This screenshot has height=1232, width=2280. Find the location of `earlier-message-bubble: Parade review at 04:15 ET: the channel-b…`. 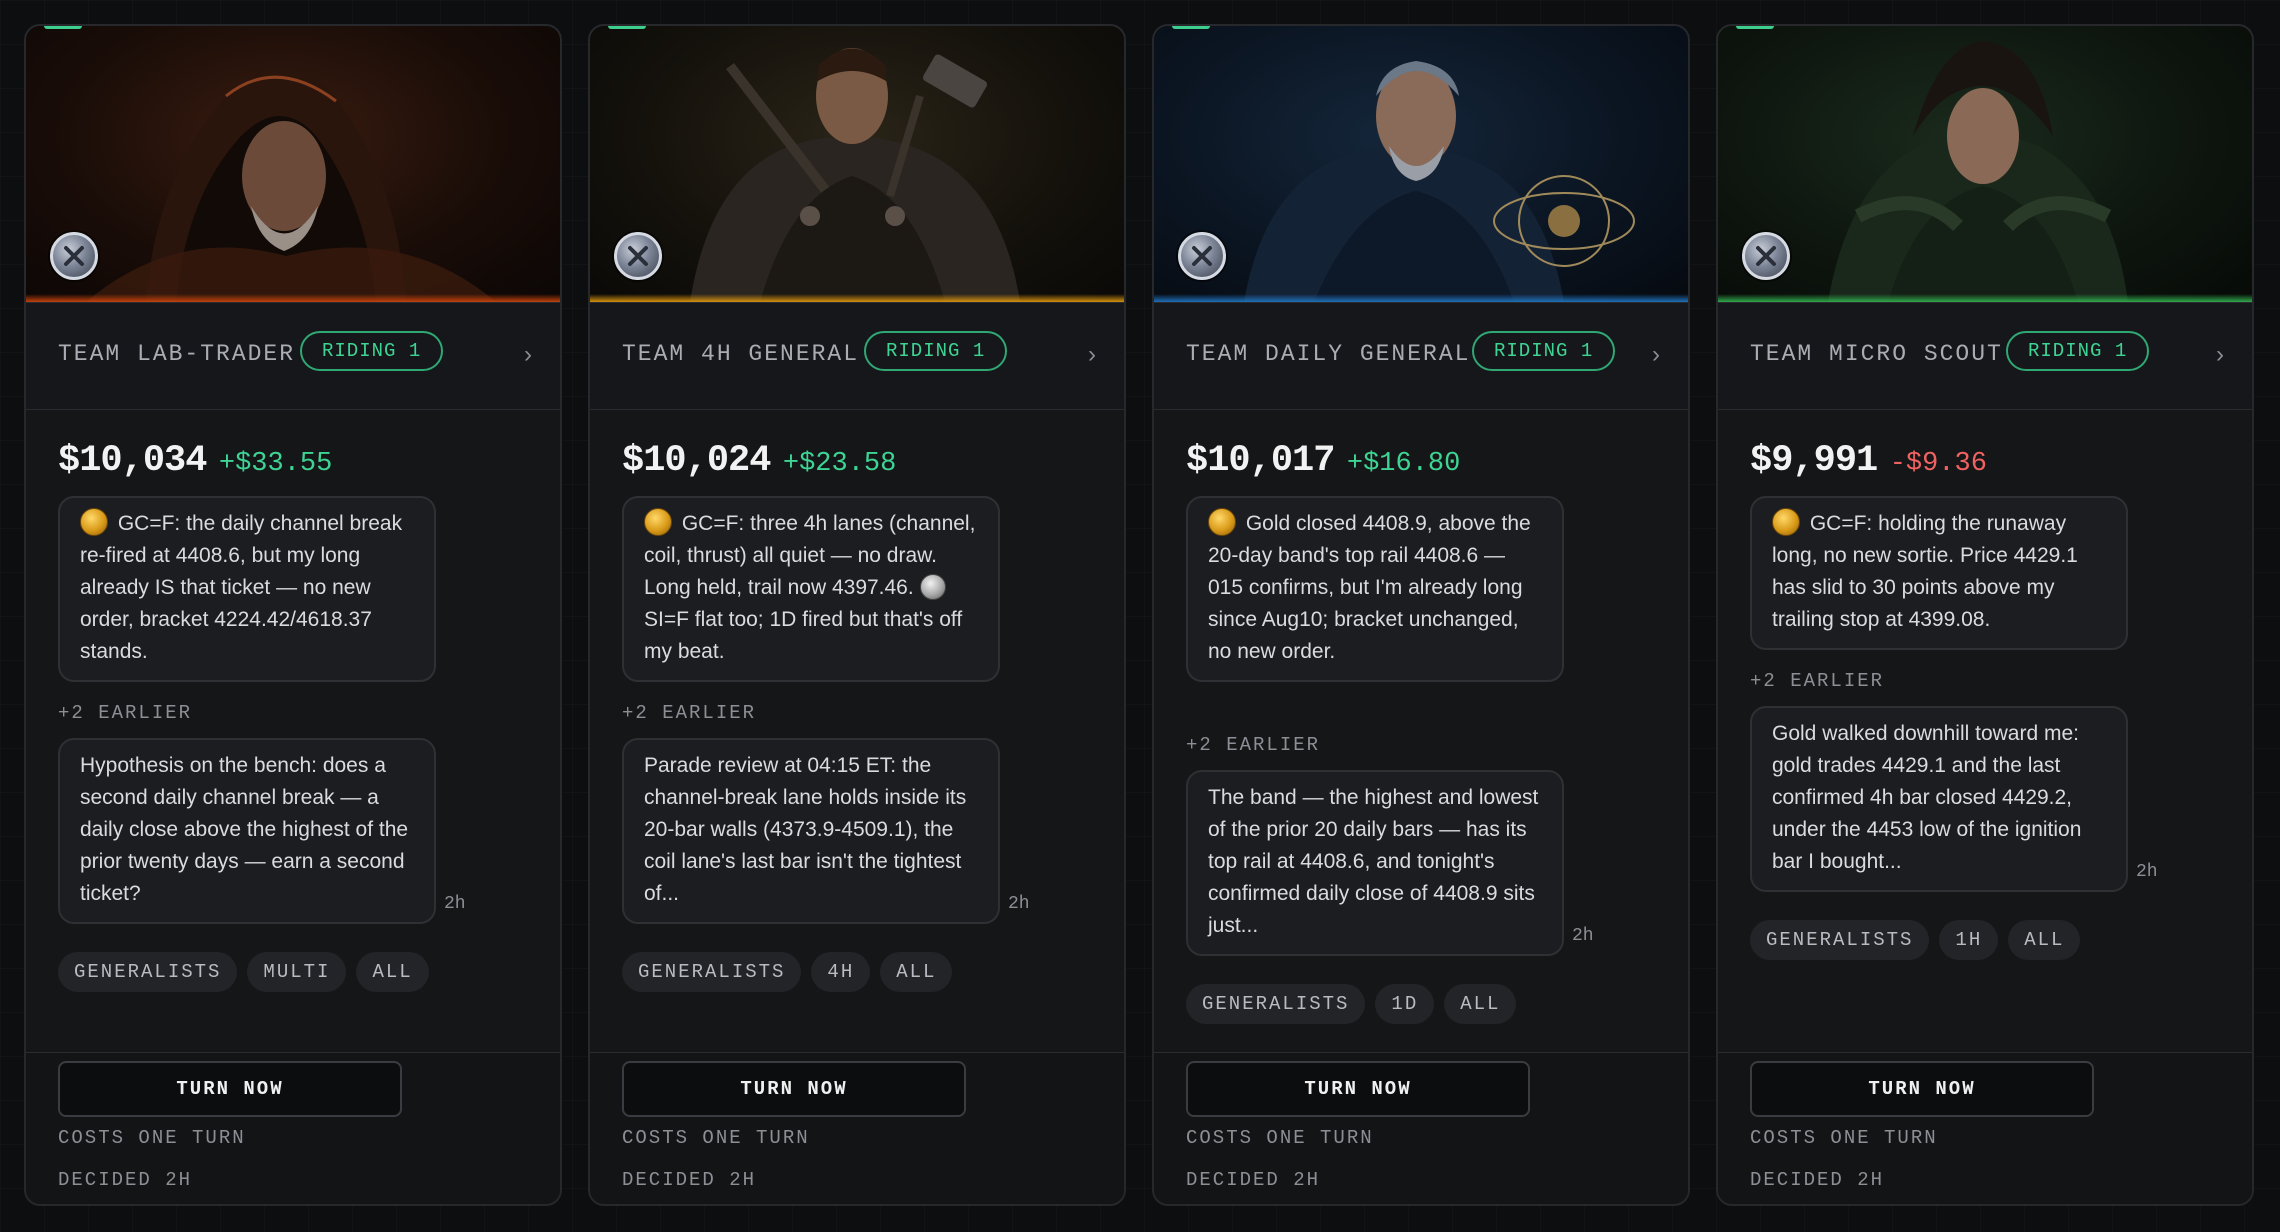

earlier-message-bubble: Parade review at 04:15 ET: the channel-b… is located at coordinates (811, 831).